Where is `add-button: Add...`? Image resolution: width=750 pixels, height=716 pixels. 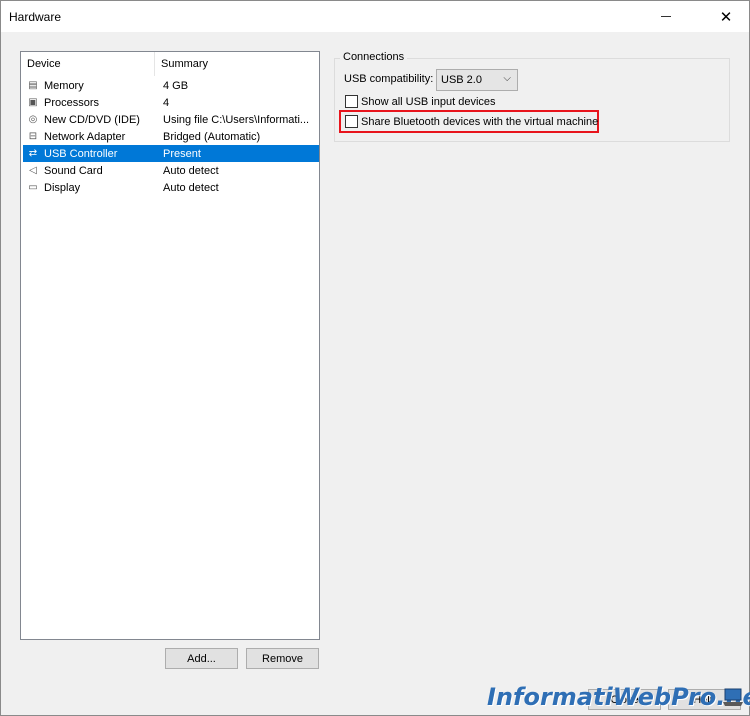
add-button: Add... is located at coordinates (201, 658).